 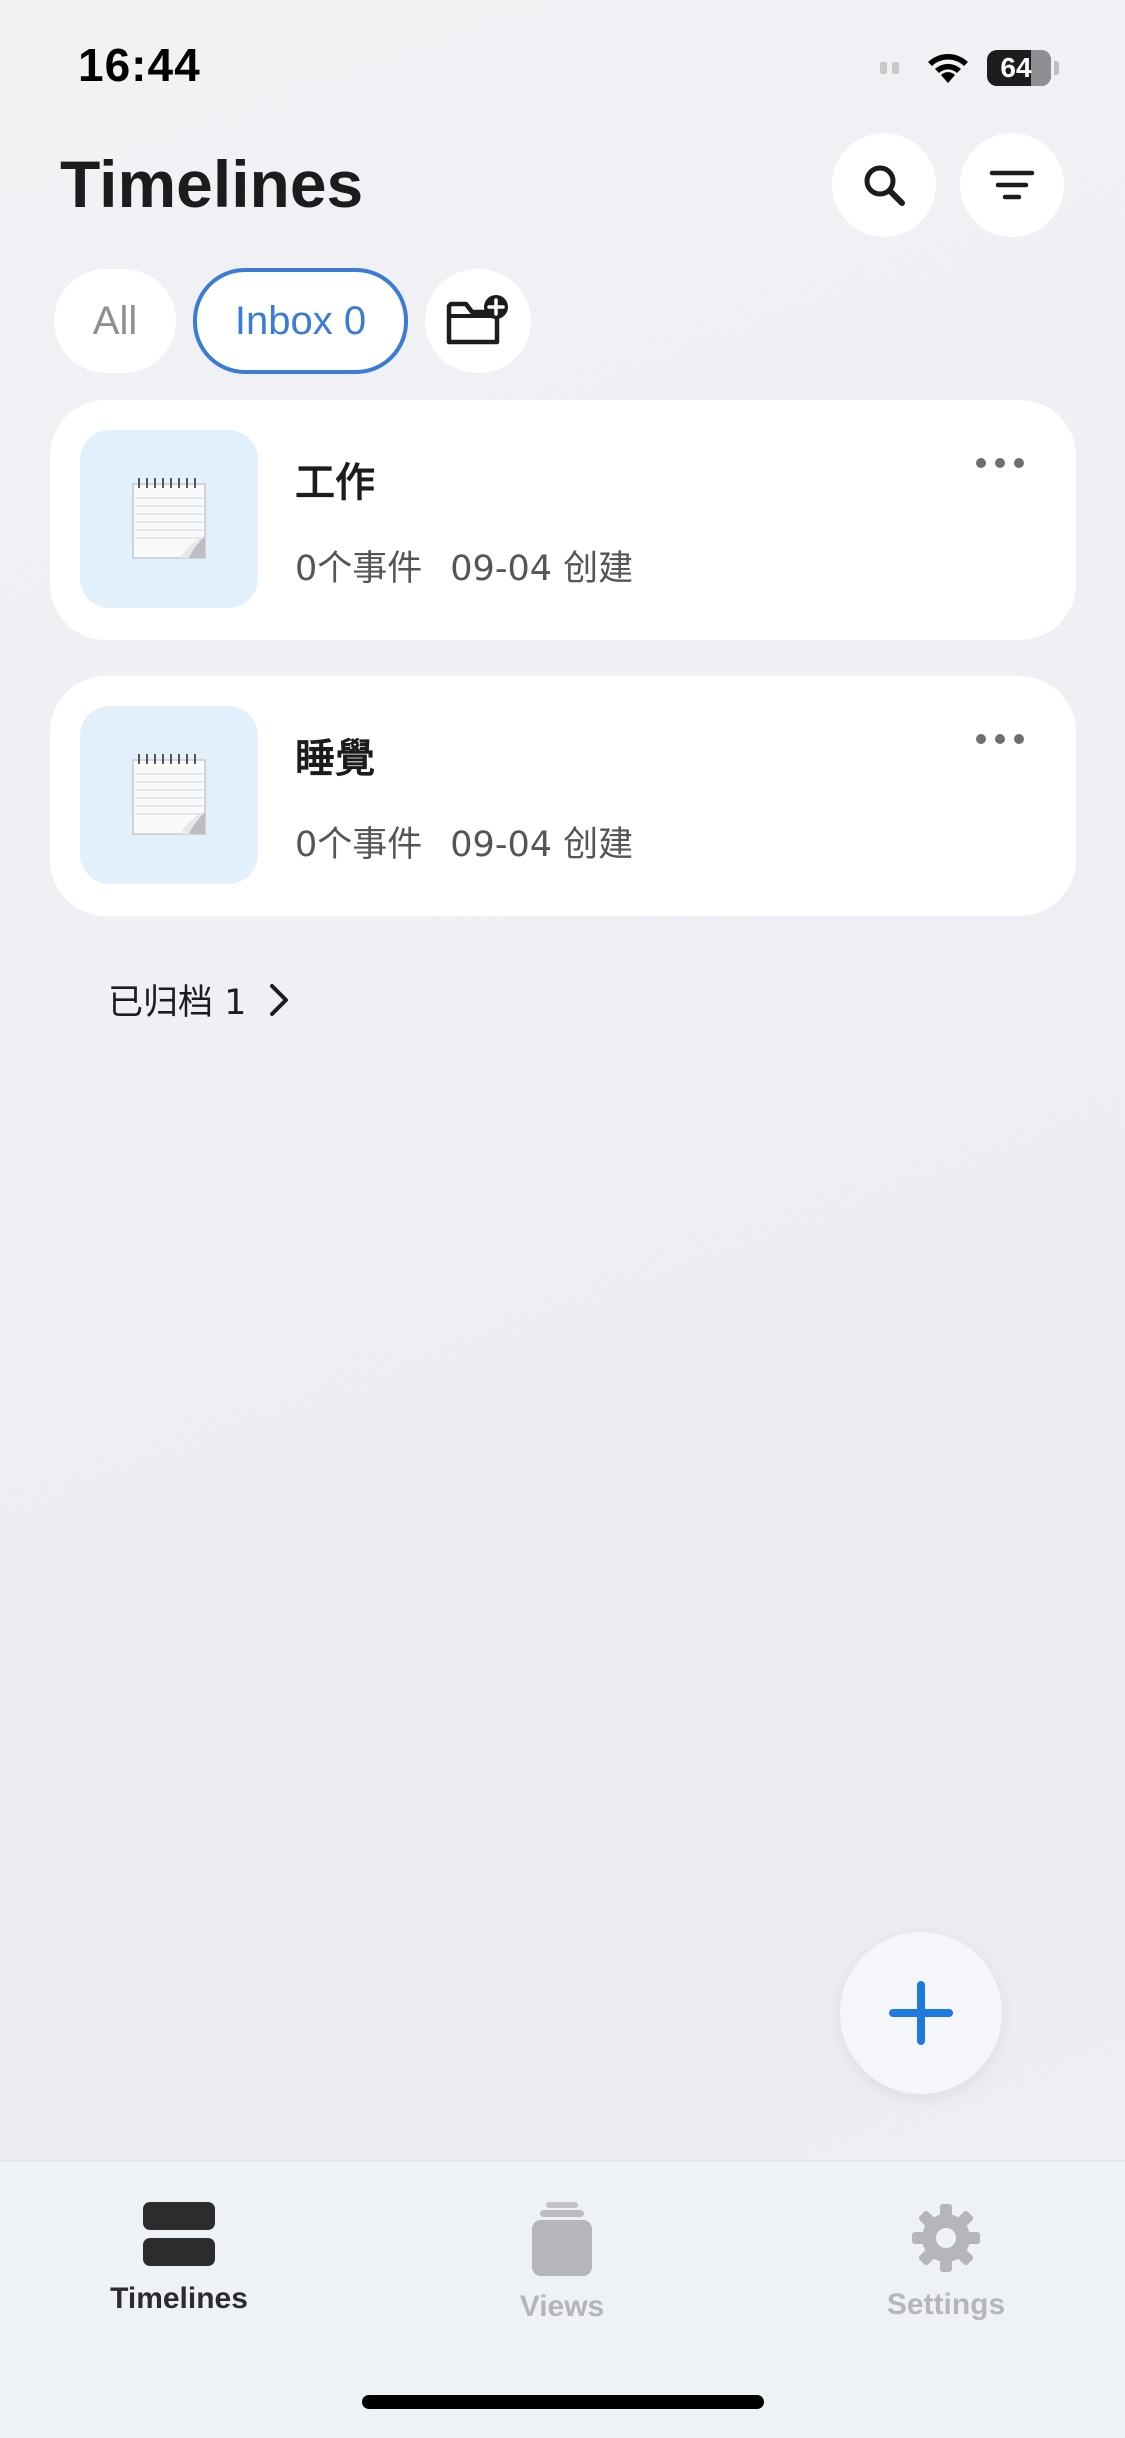 What do you see at coordinates (946, 2304) in the screenshot?
I see `tab-label: Settings` at bounding box center [946, 2304].